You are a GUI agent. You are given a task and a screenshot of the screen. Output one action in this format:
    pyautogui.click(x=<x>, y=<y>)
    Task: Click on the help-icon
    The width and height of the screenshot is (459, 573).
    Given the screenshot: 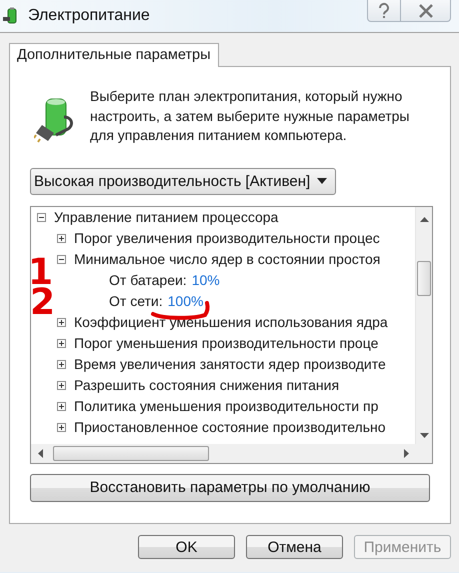 What is the action you would take?
    pyautogui.click(x=384, y=11)
    